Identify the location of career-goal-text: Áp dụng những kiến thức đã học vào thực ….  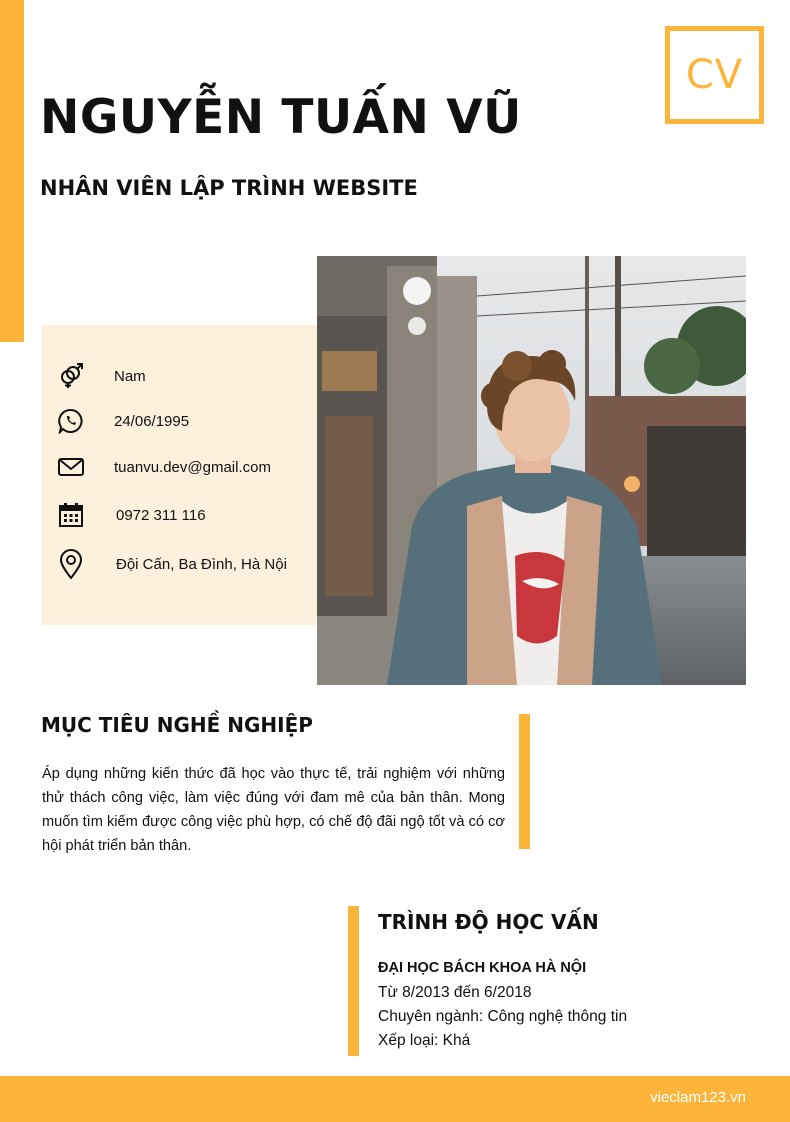
(273, 810).